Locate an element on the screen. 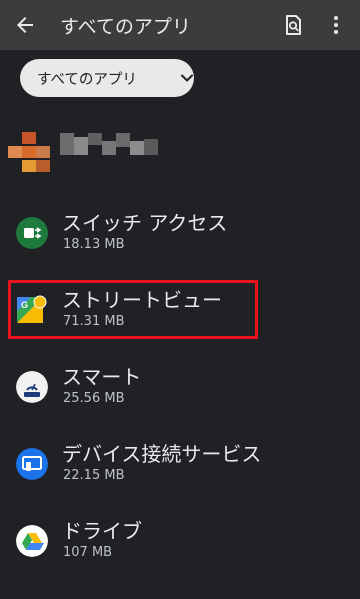 The width and height of the screenshot is (360, 599). back-arrow-icon is located at coordinates (25, 25).